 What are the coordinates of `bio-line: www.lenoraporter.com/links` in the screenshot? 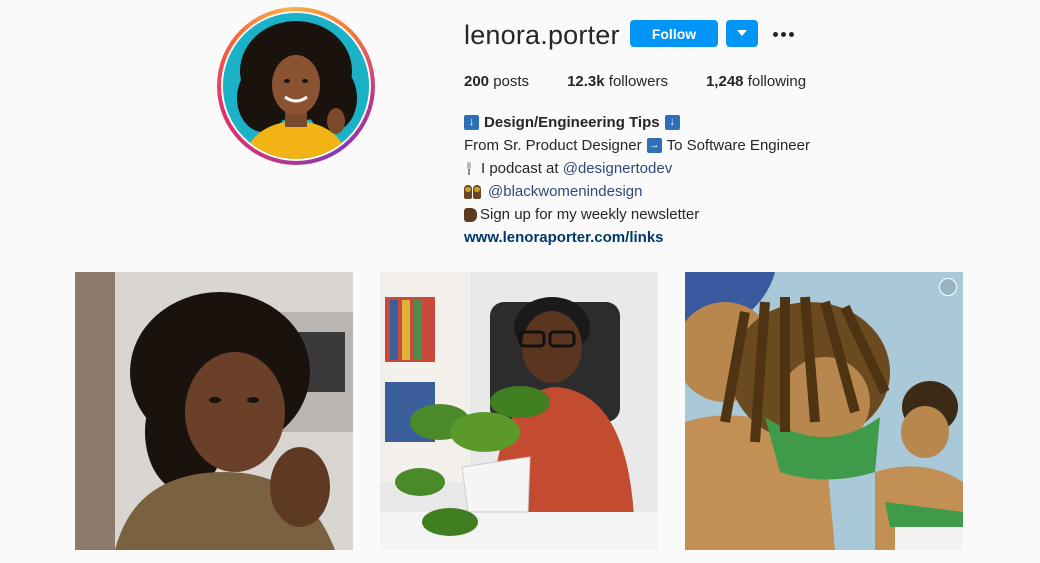 It's located at (637, 237).